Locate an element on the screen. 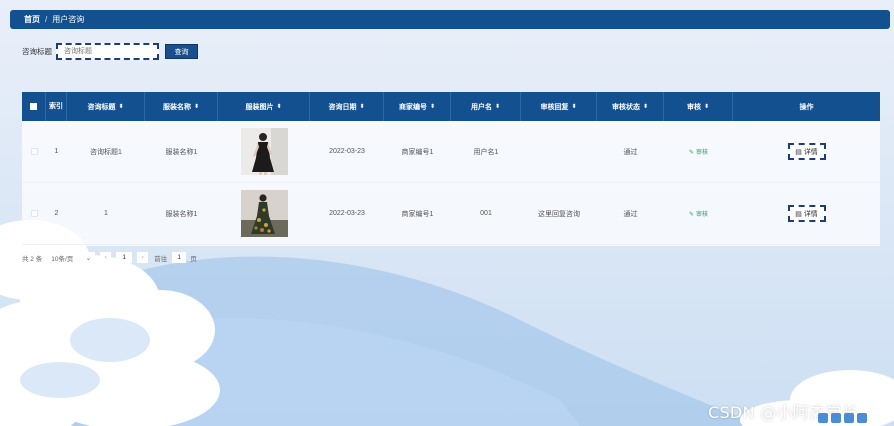 This screenshot has height=426, width=894. cell-reply is located at coordinates (559, 151).